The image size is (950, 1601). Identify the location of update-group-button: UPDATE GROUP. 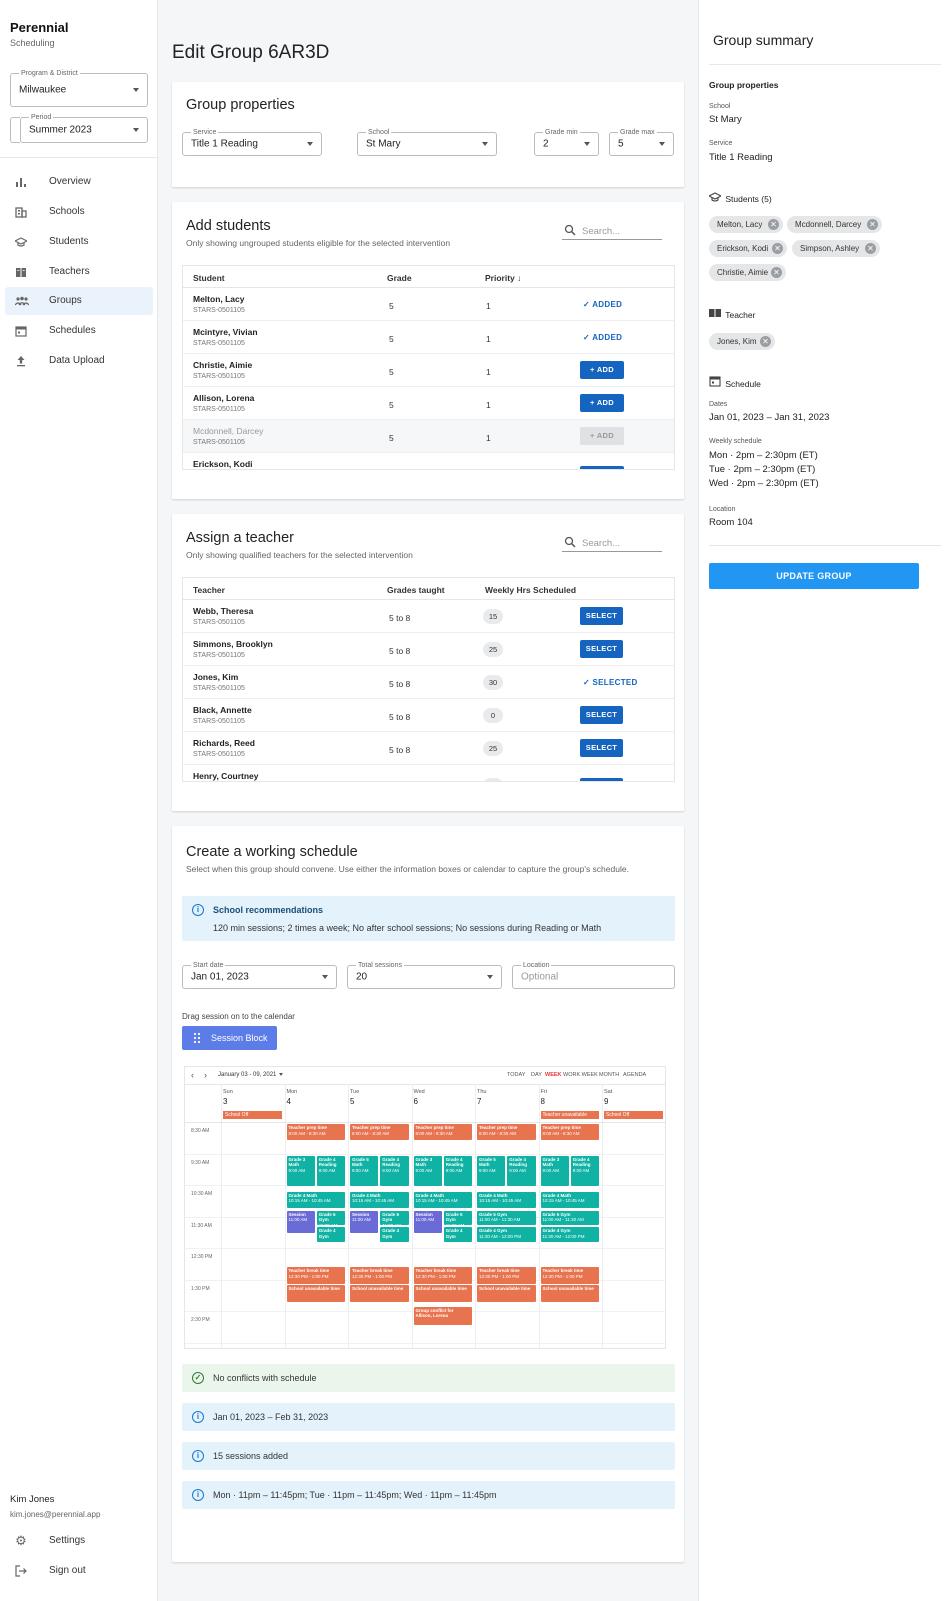
(814, 576).